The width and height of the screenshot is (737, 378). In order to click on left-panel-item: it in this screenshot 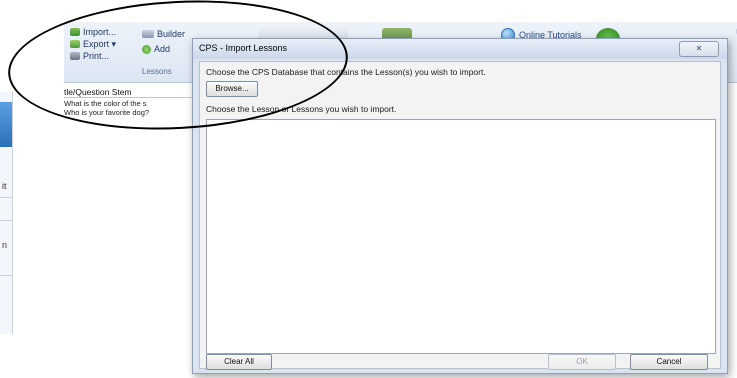, I will do `click(4, 186)`.